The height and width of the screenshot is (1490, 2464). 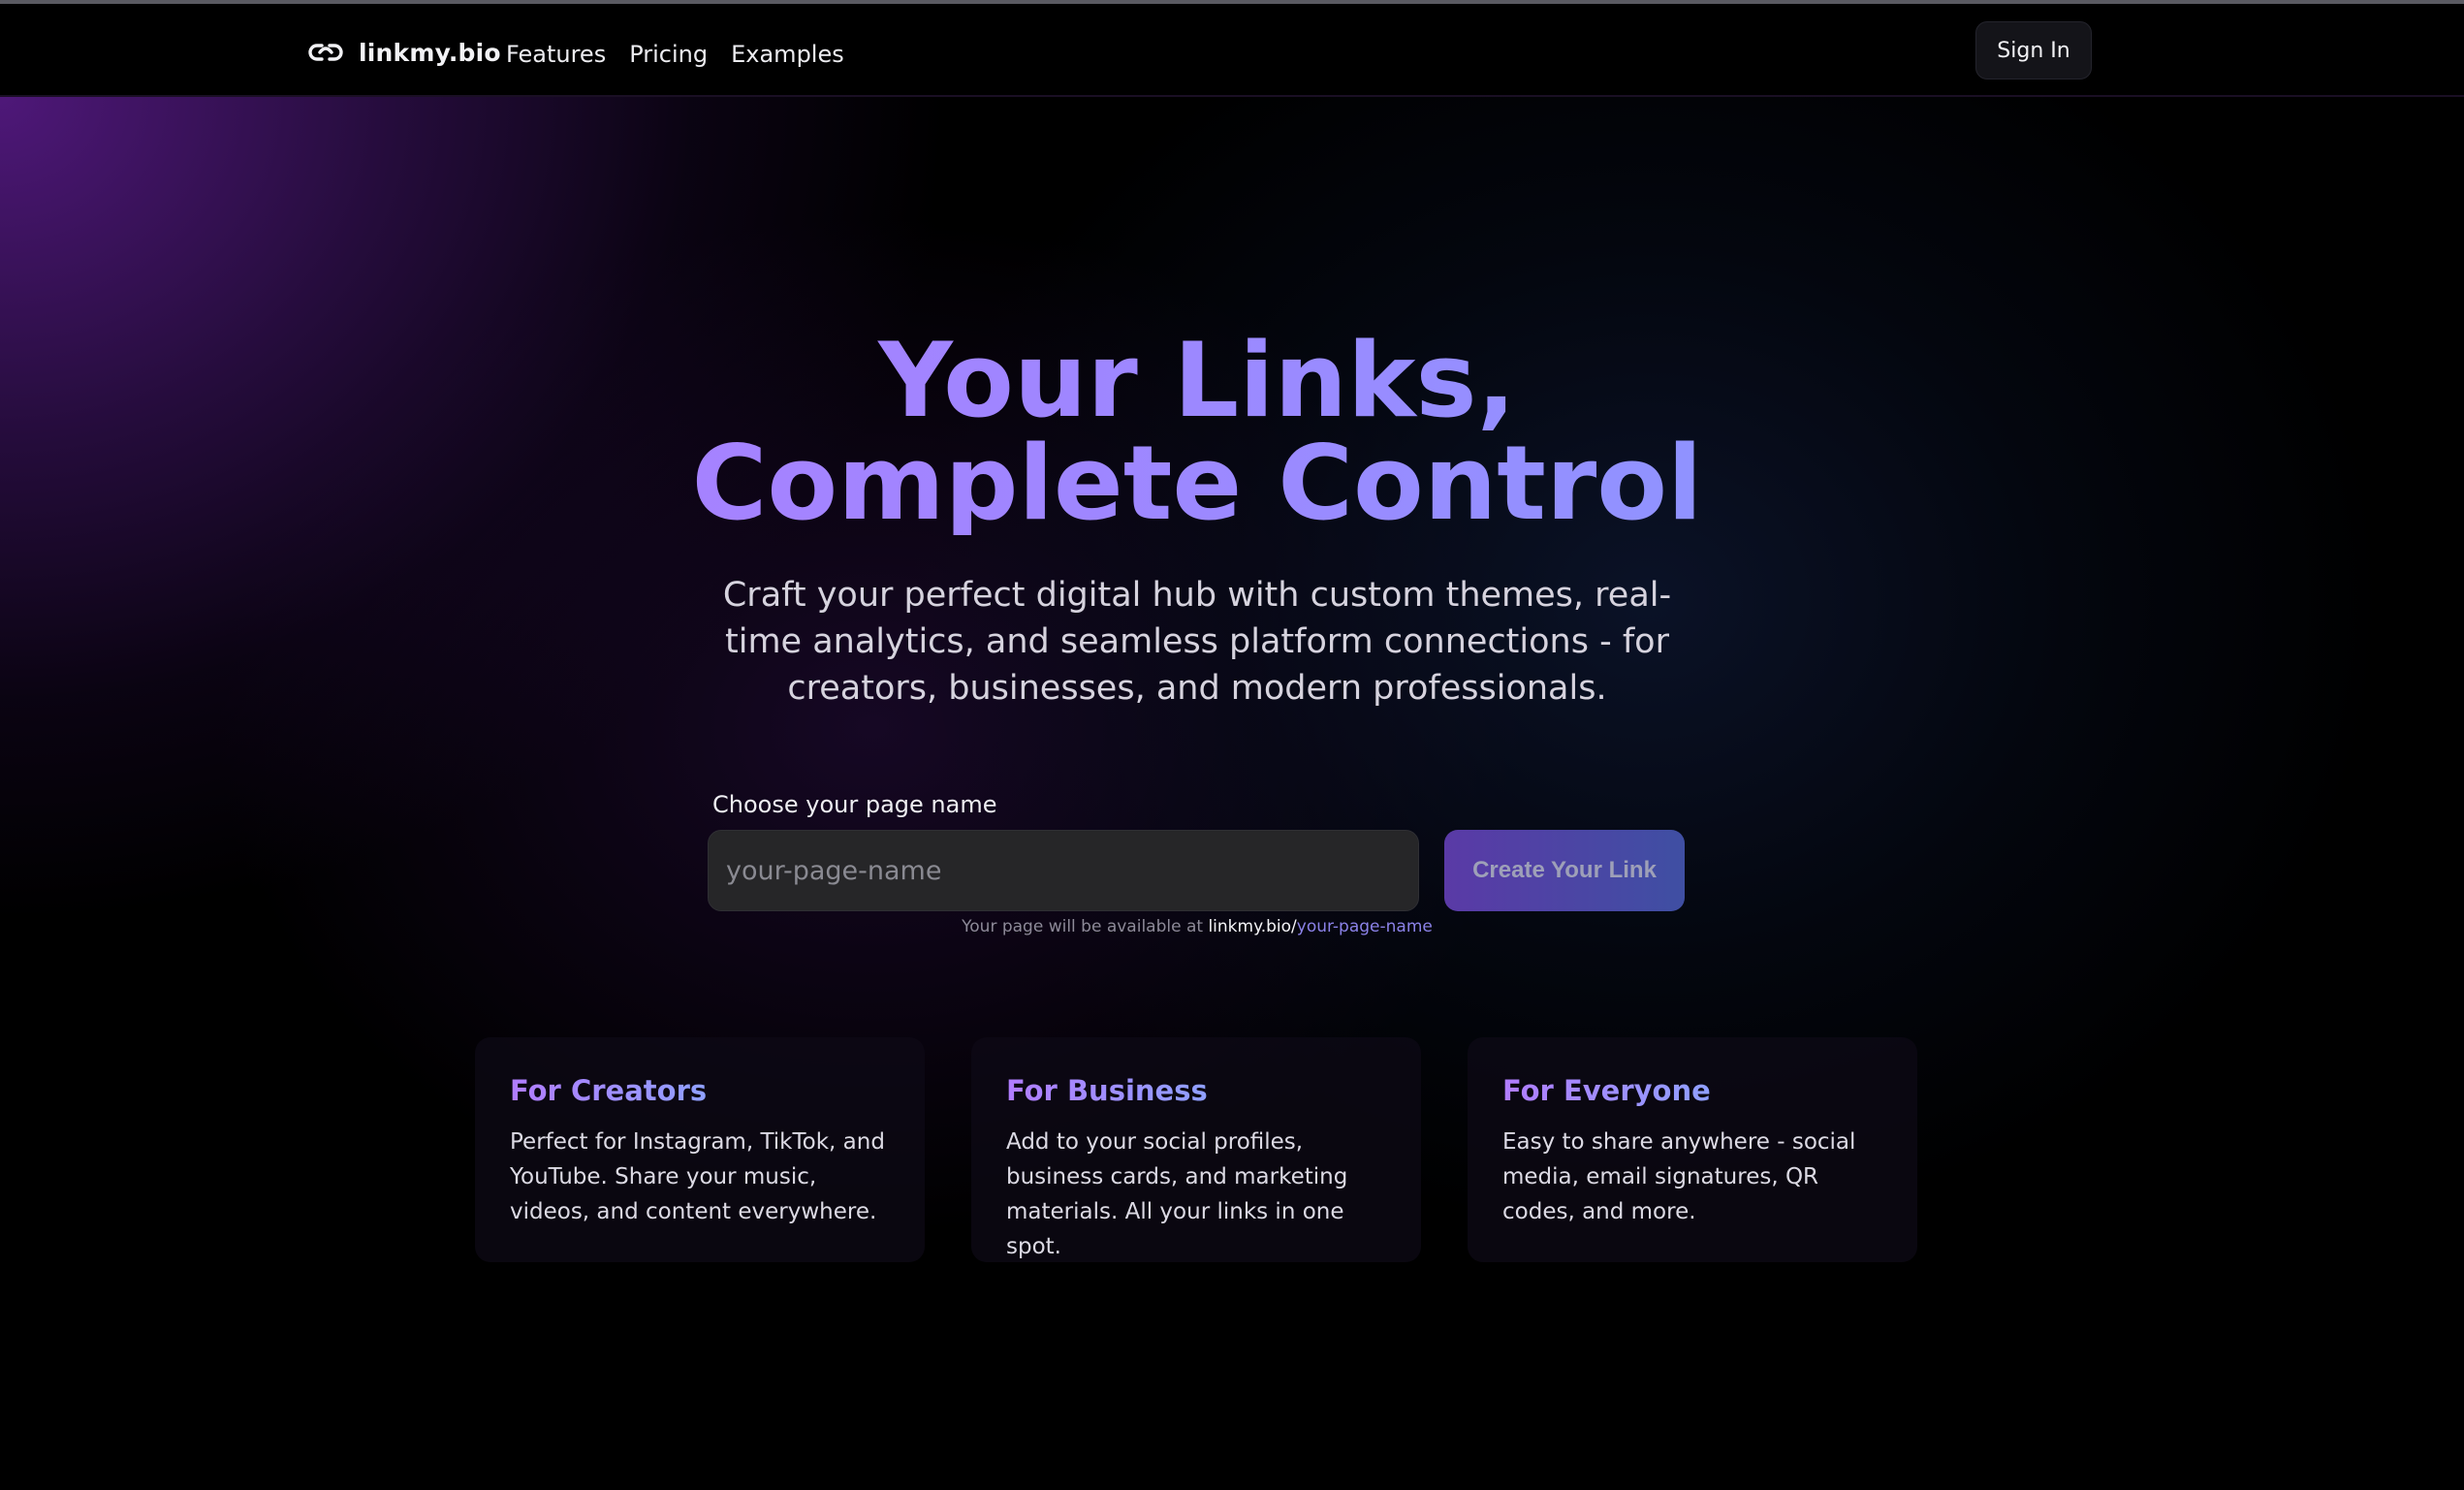 What do you see at coordinates (430, 52) in the screenshot?
I see `brand-name: linkmy.bio` at bounding box center [430, 52].